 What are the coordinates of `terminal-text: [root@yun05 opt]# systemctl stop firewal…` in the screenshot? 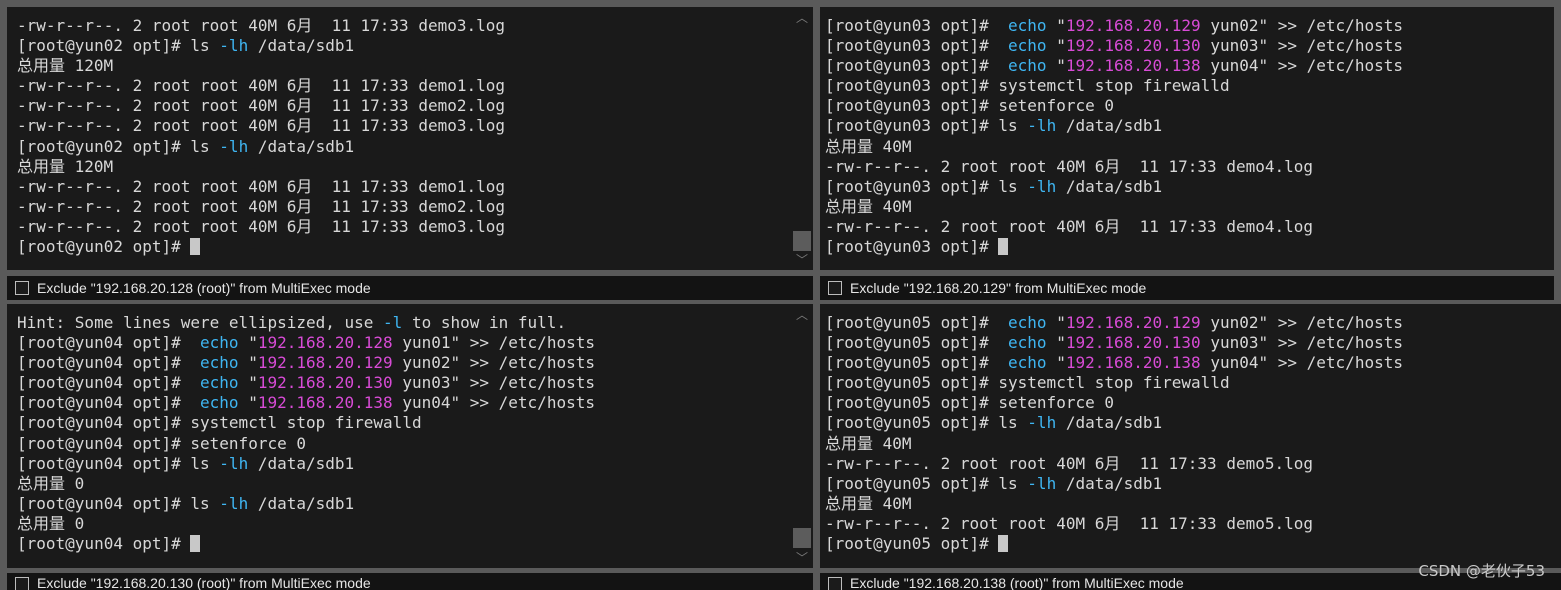 It's located at (1027, 383).